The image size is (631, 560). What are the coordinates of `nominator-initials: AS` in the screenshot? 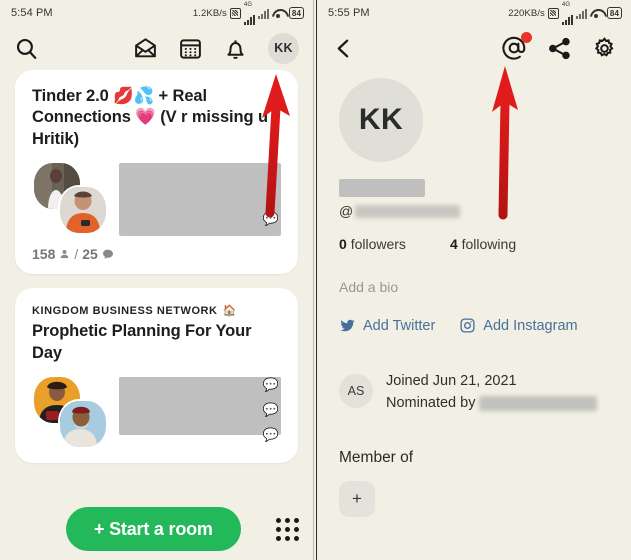 It's located at (356, 391).